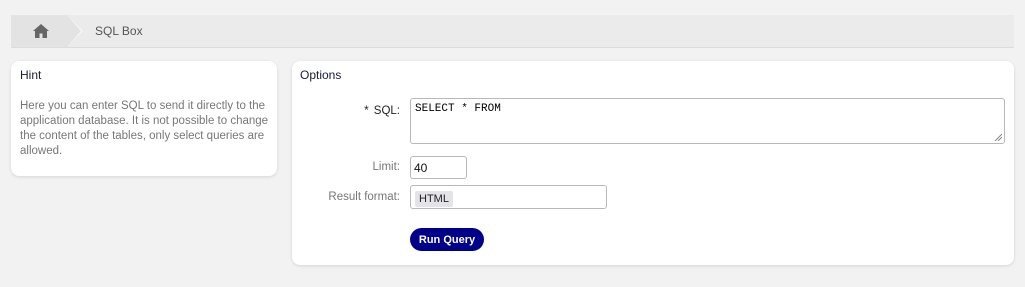 The height and width of the screenshot is (287, 1025). I want to click on sql-label: * SQL:, so click(382, 110).